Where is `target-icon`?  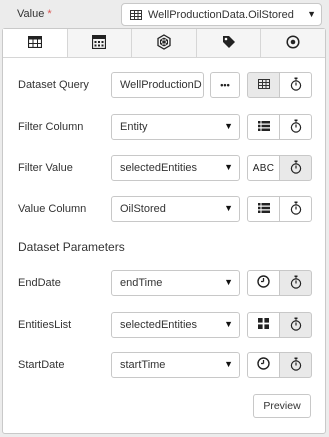
target-icon is located at coordinates (293, 43).